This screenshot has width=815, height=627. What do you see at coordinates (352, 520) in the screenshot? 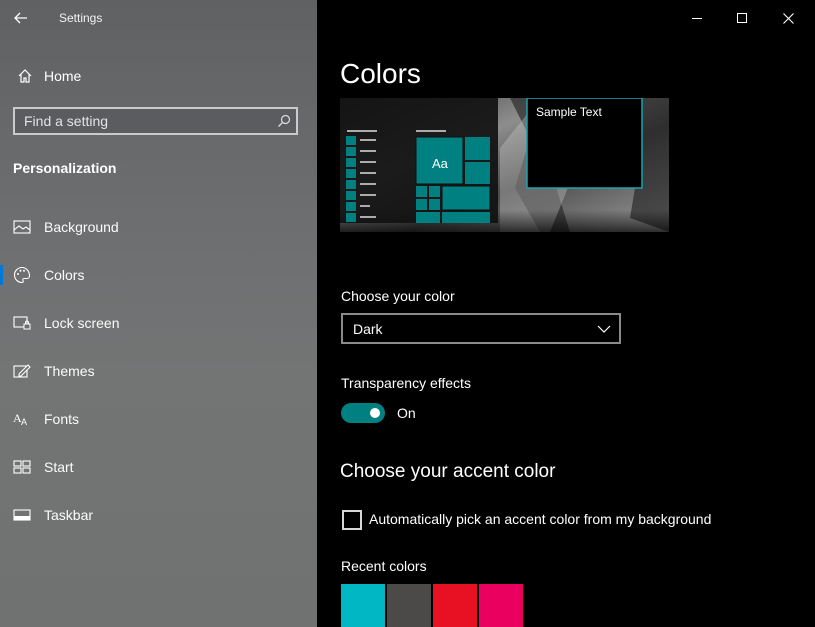
I see `auto-accent-checkbox` at bounding box center [352, 520].